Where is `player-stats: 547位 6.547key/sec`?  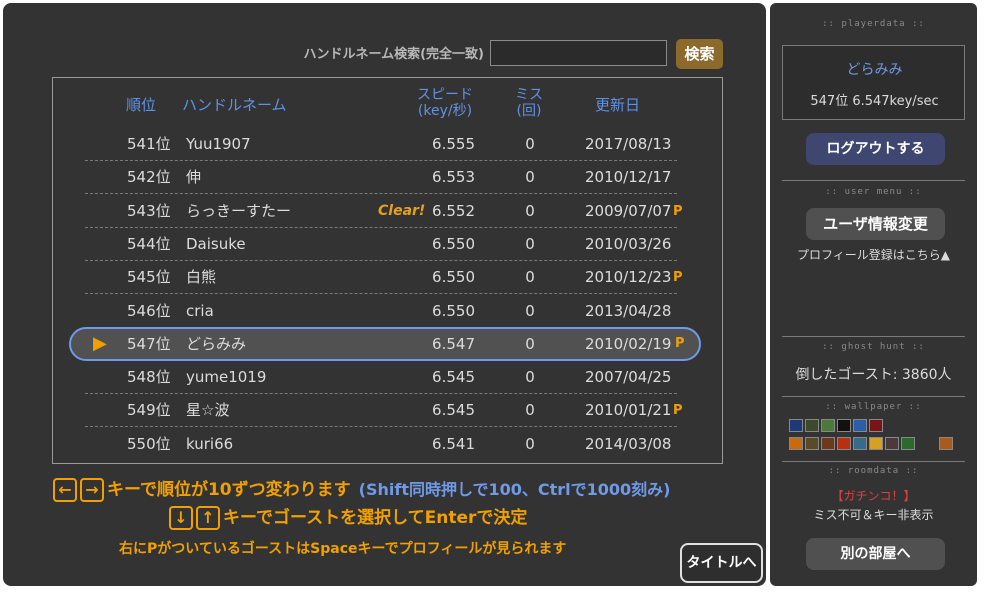
player-stats: 547位 6.547key/sec is located at coordinates (874, 101).